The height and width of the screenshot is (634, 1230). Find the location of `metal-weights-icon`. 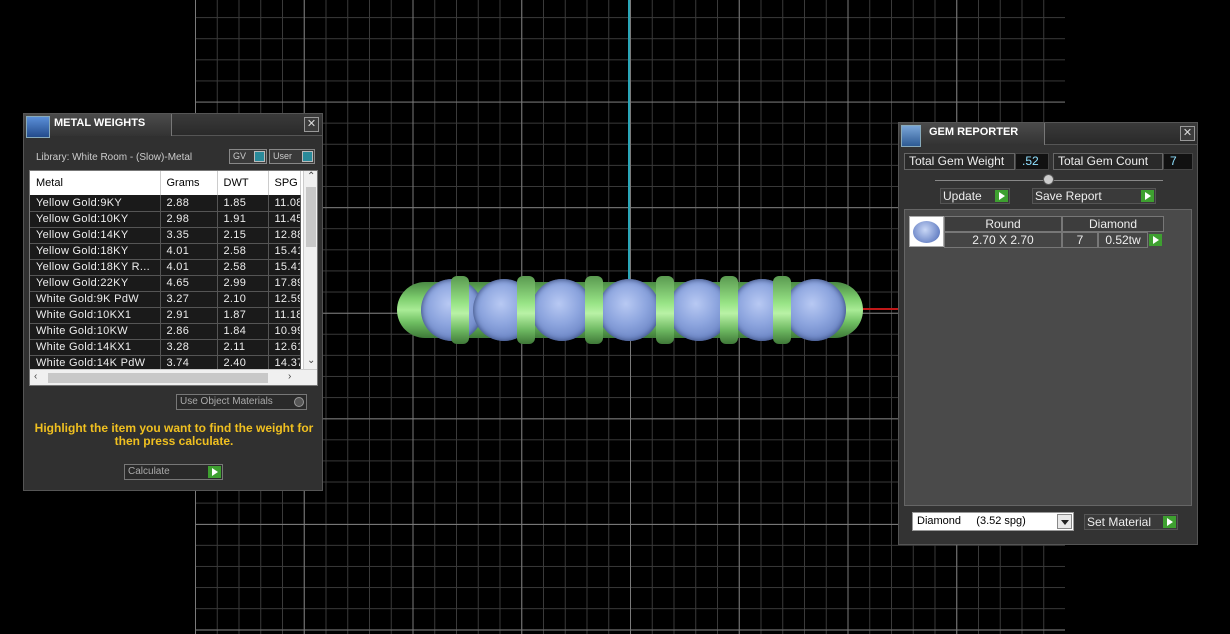

metal-weights-icon is located at coordinates (38, 127).